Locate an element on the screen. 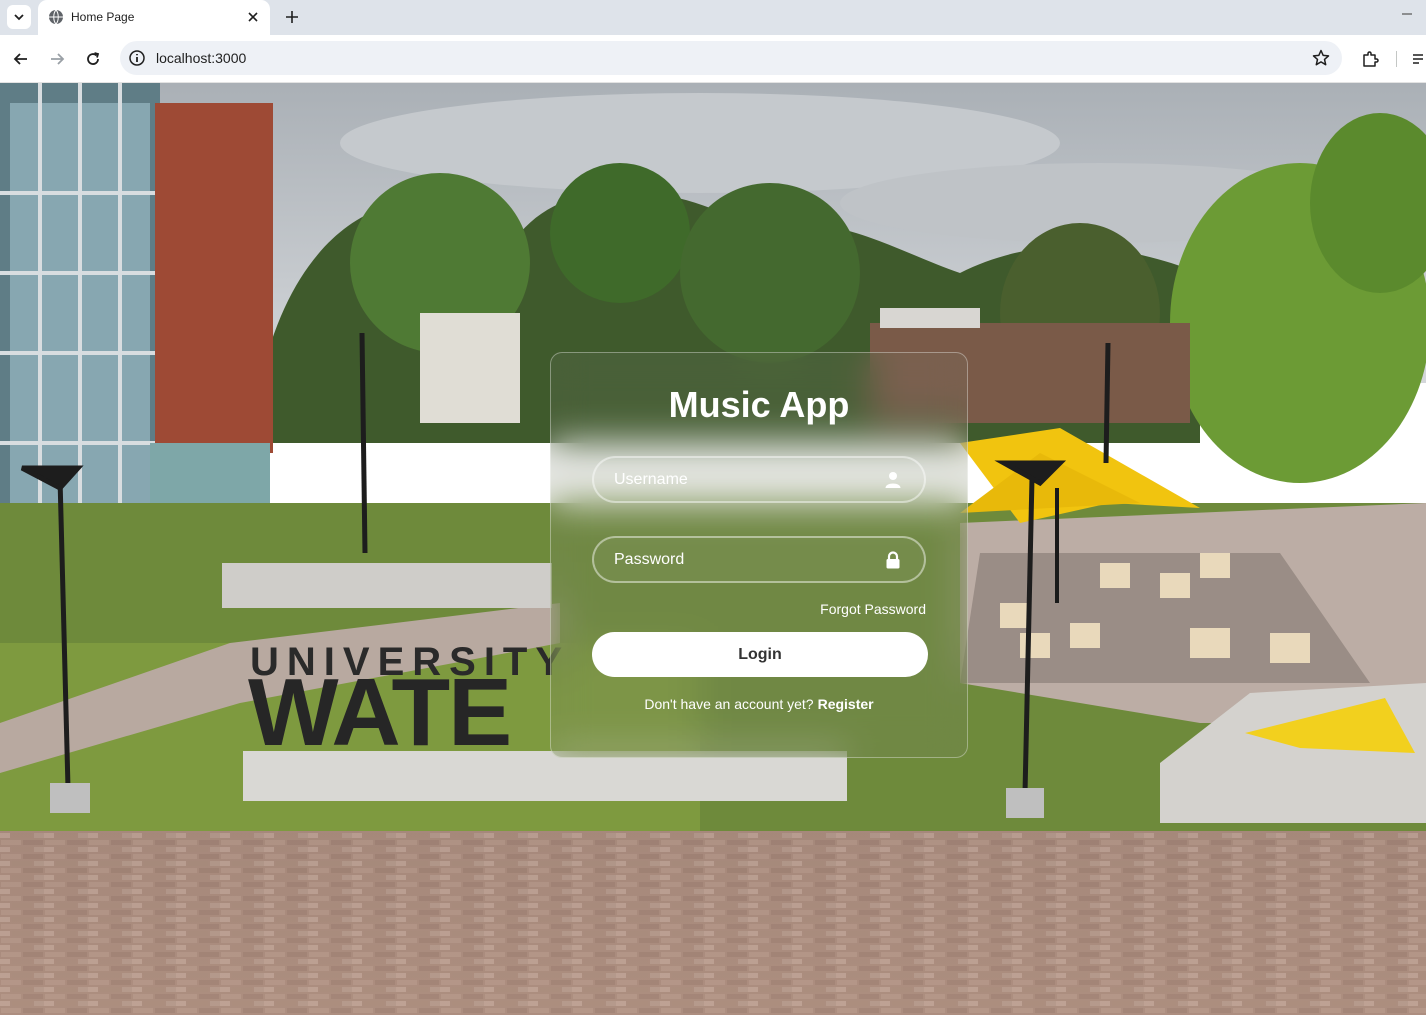 The height and width of the screenshot is (1015, 1426). plus-icon is located at coordinates (292, 17).